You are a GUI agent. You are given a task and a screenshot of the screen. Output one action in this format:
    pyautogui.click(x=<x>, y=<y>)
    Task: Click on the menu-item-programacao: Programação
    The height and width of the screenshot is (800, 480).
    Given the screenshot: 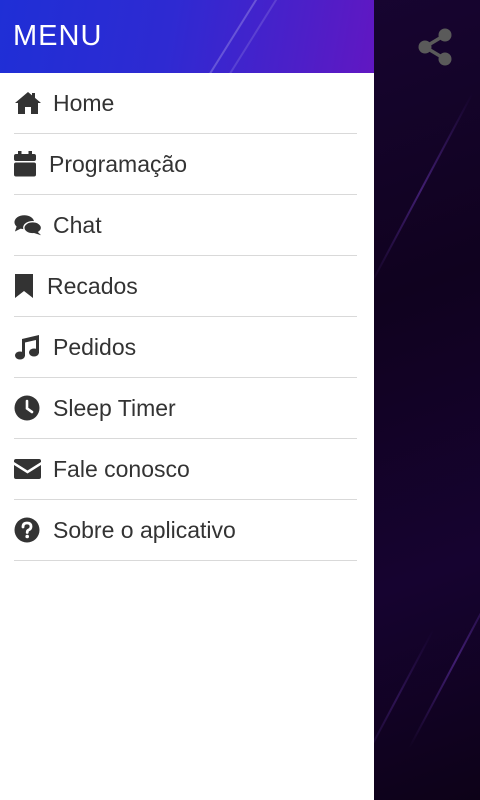 What is the action you would take?
    pyautogui.click(x=185, y=164)
    